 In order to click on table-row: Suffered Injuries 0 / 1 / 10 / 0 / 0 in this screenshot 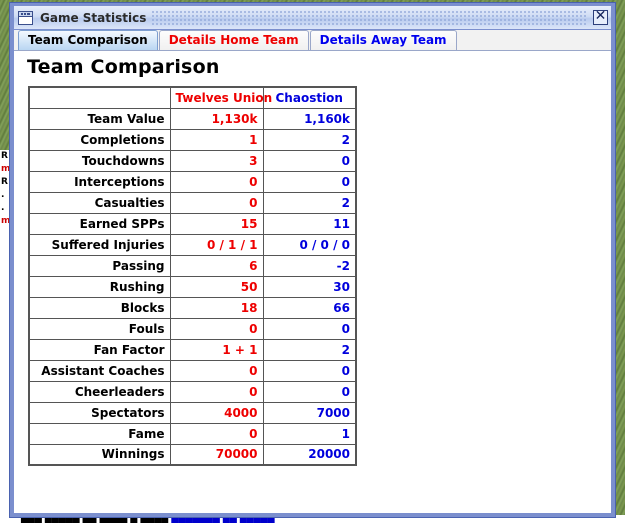, I will do `click(192, 244)`.